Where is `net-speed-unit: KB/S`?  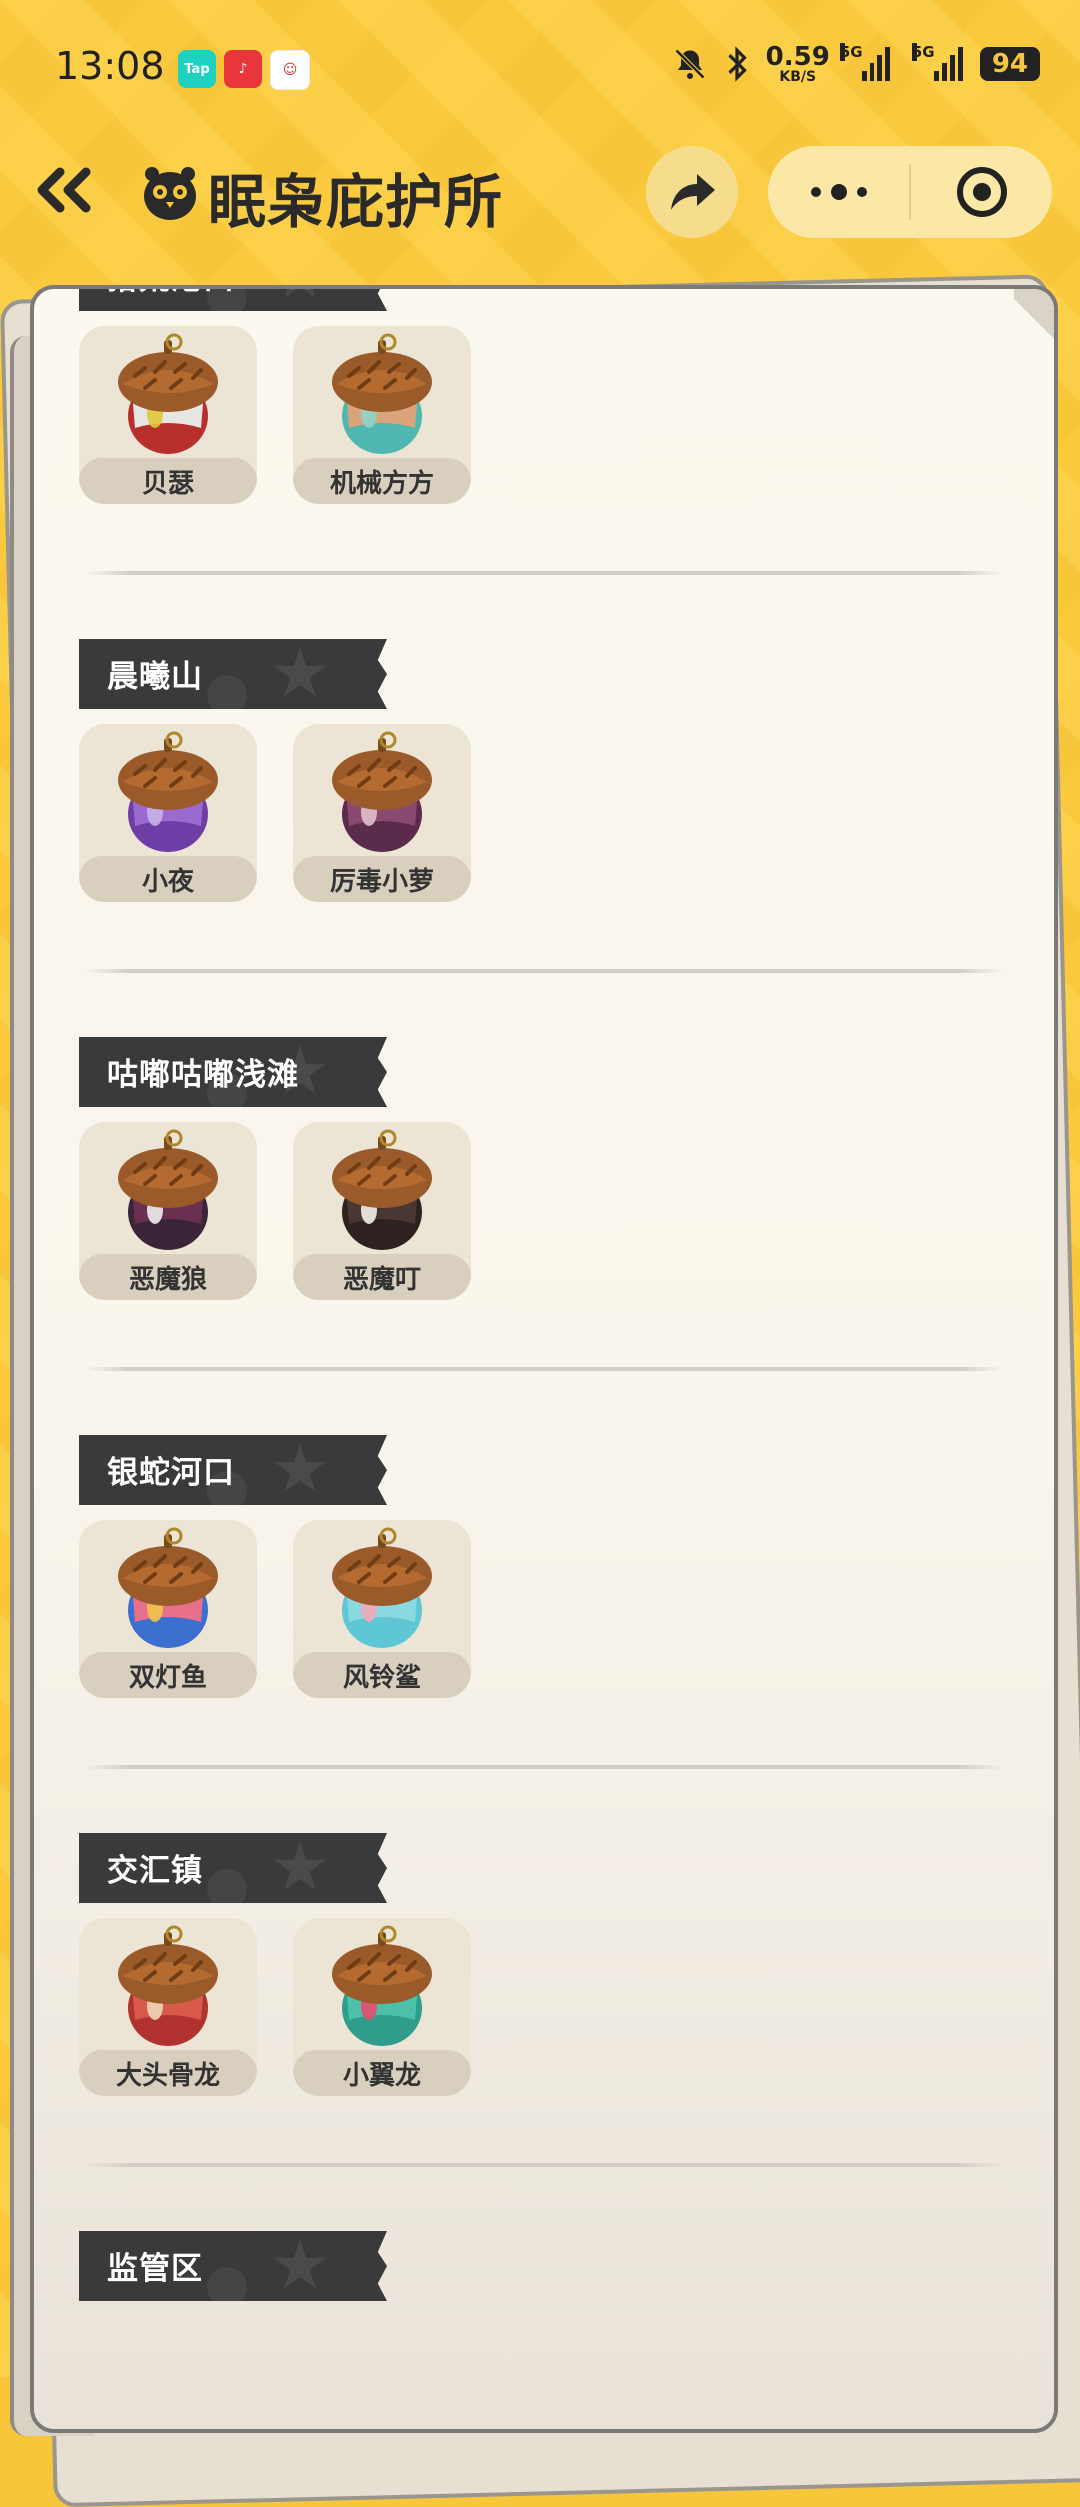
net-speed-unit: KB/S is located at coordinates (798, 77).